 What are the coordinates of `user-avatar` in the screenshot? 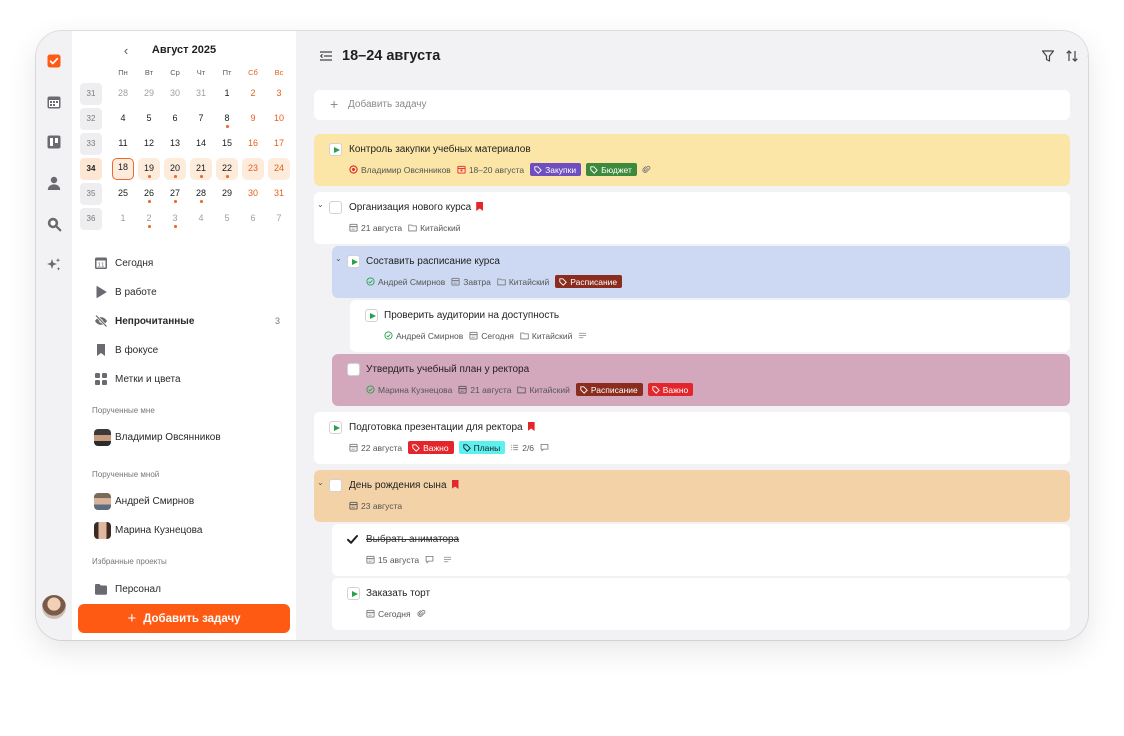 It's located at (54, 607).